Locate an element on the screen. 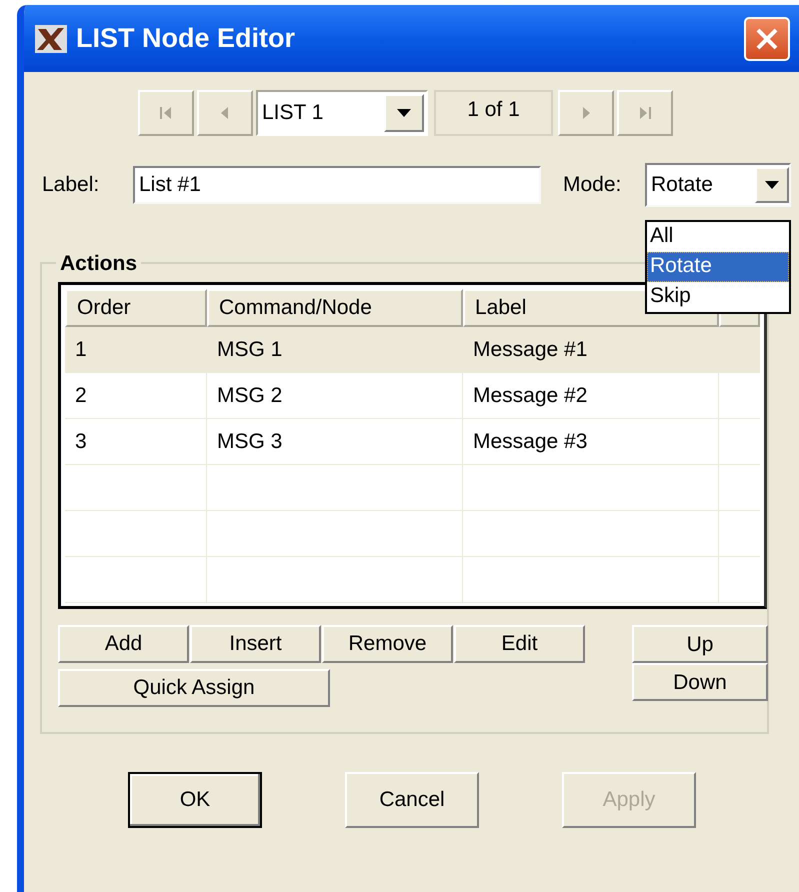 The image size is (799, 892). table-cell-text: 3 is located at coordinates (81, 441).